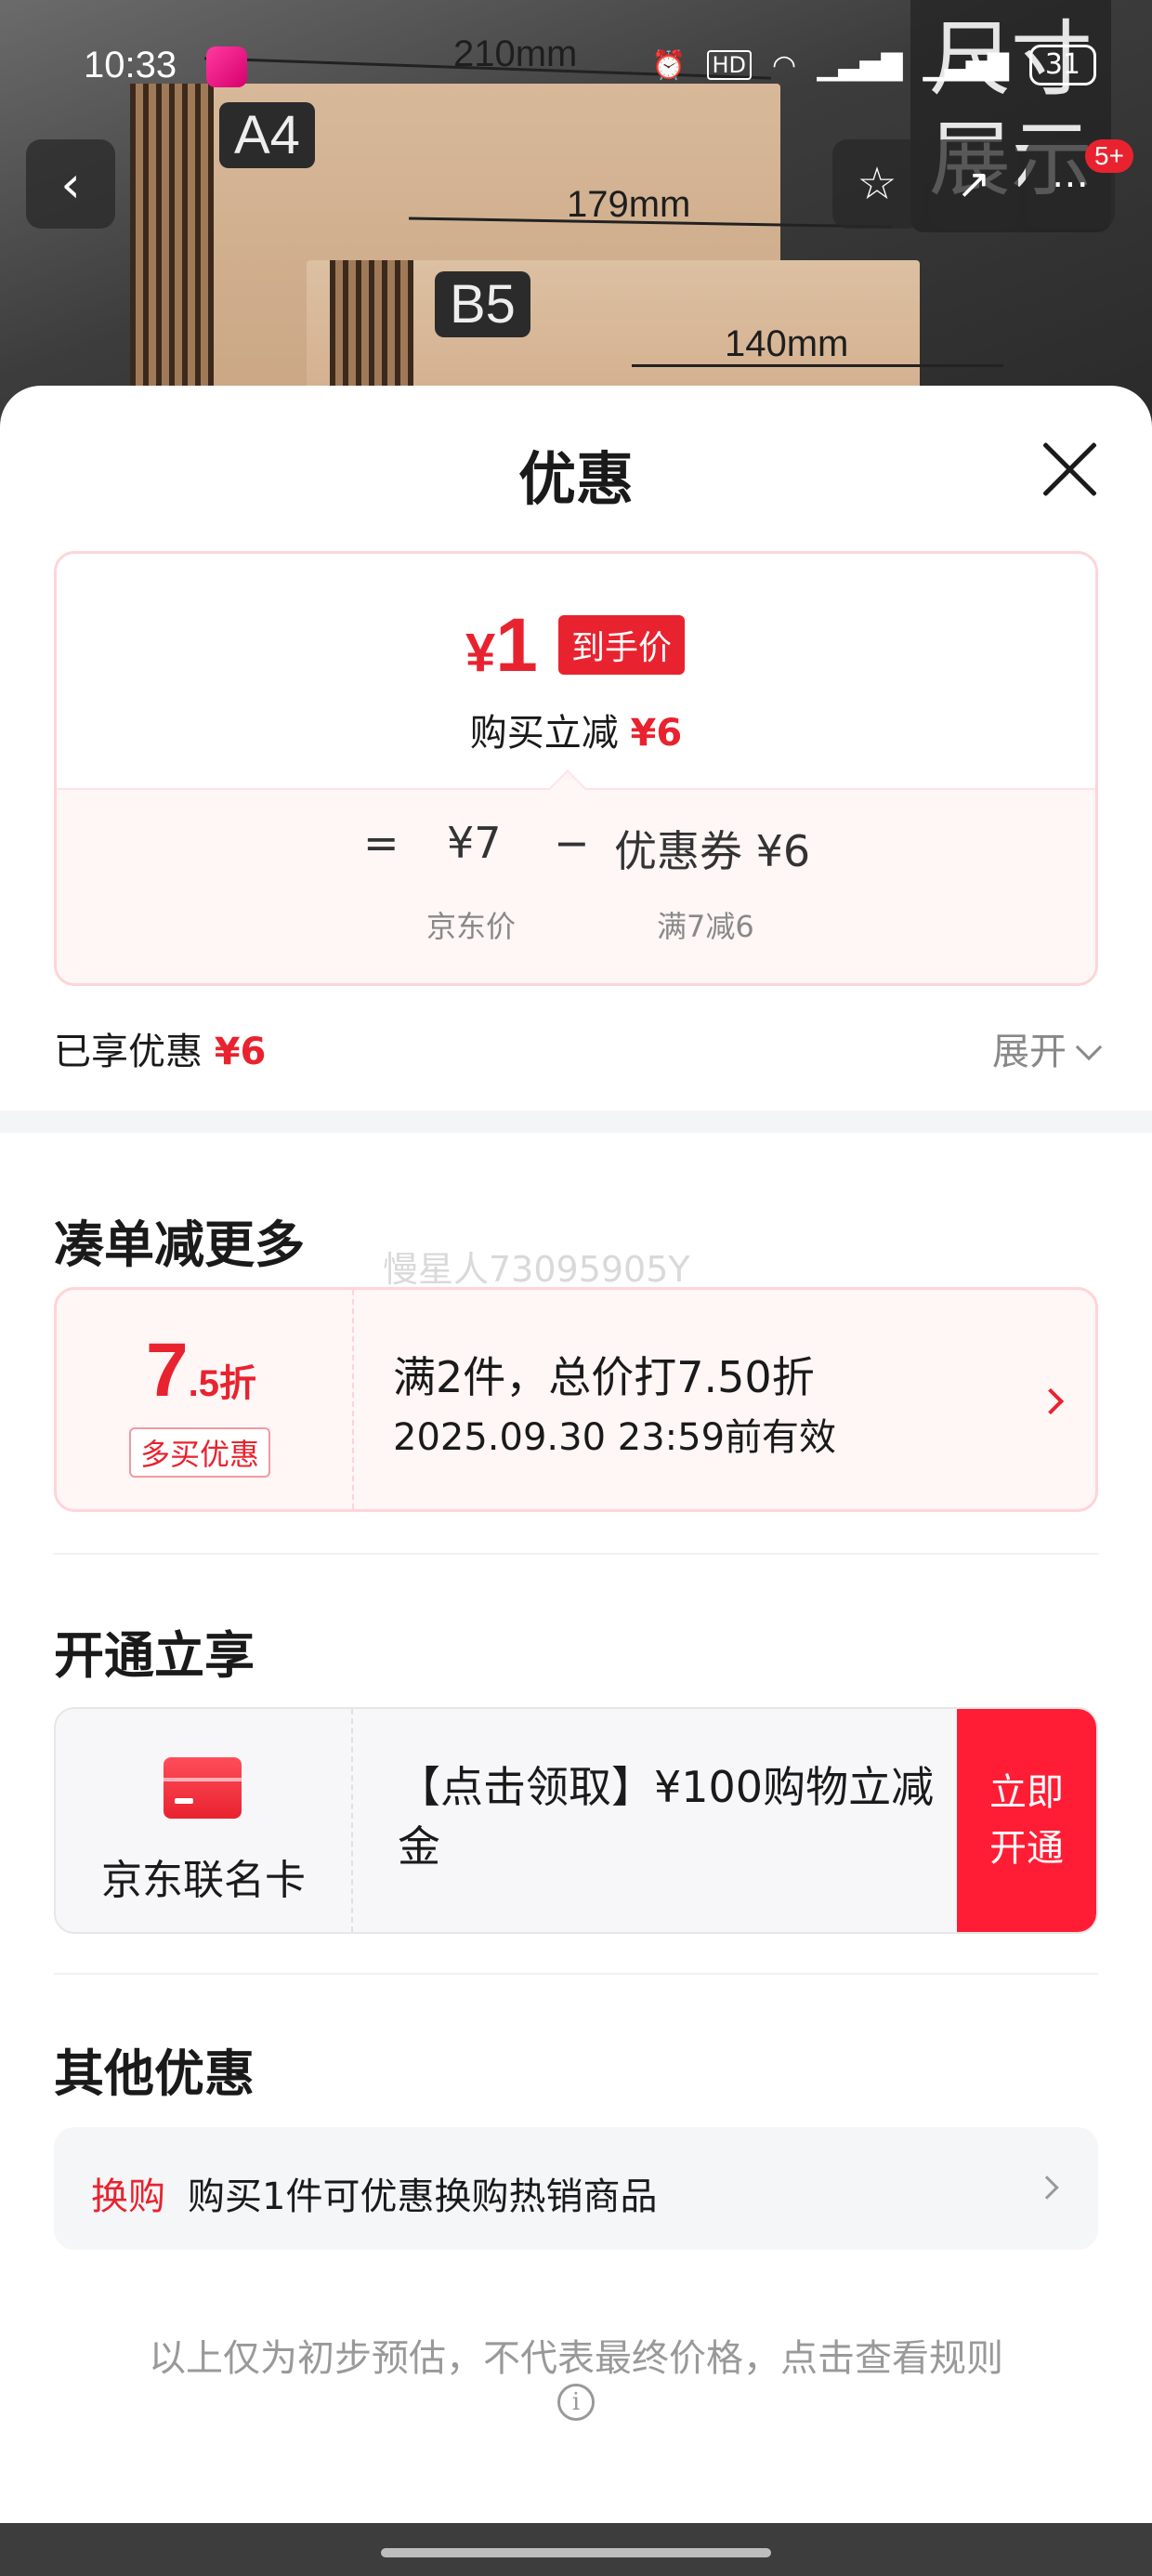 The height and width of the screenshot is (2576, 1152). I want to click on currency-symbol: ¥, so click(480, 653).